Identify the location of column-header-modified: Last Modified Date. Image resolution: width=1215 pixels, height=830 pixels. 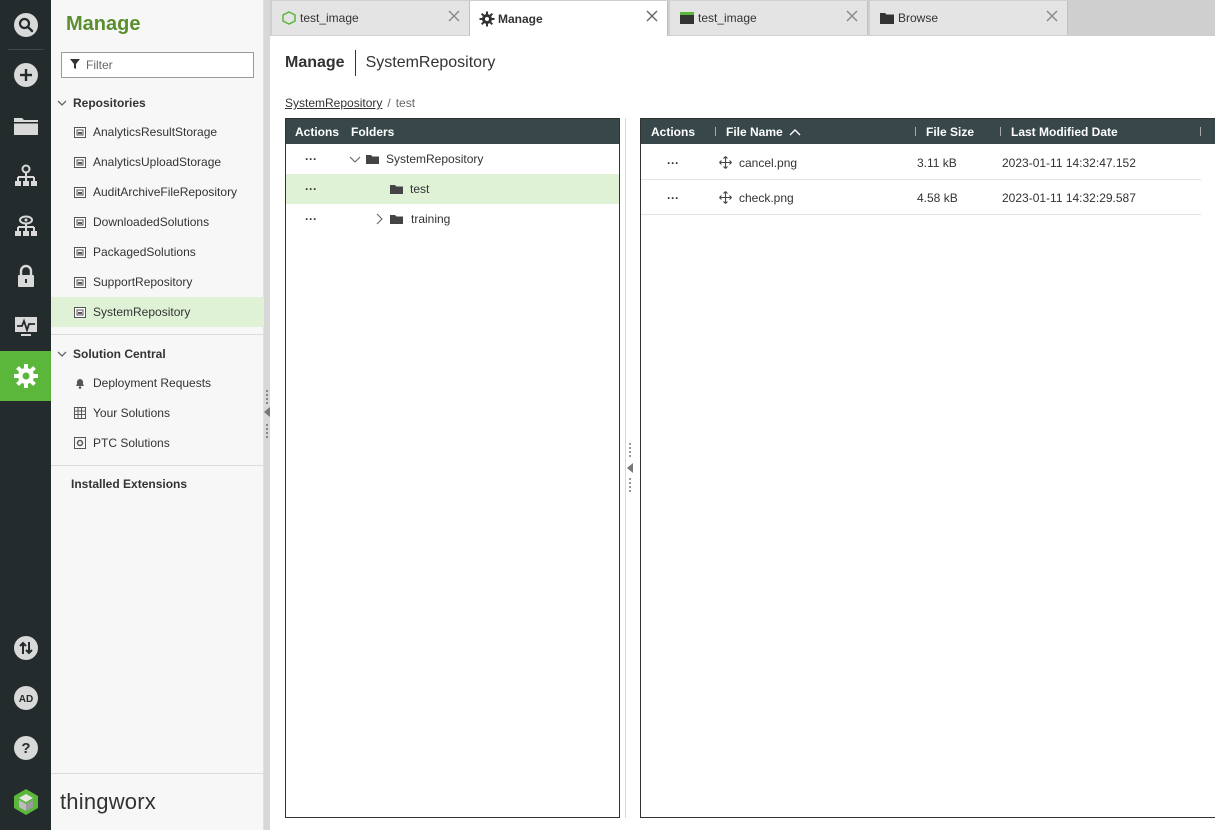
(1064, 131).